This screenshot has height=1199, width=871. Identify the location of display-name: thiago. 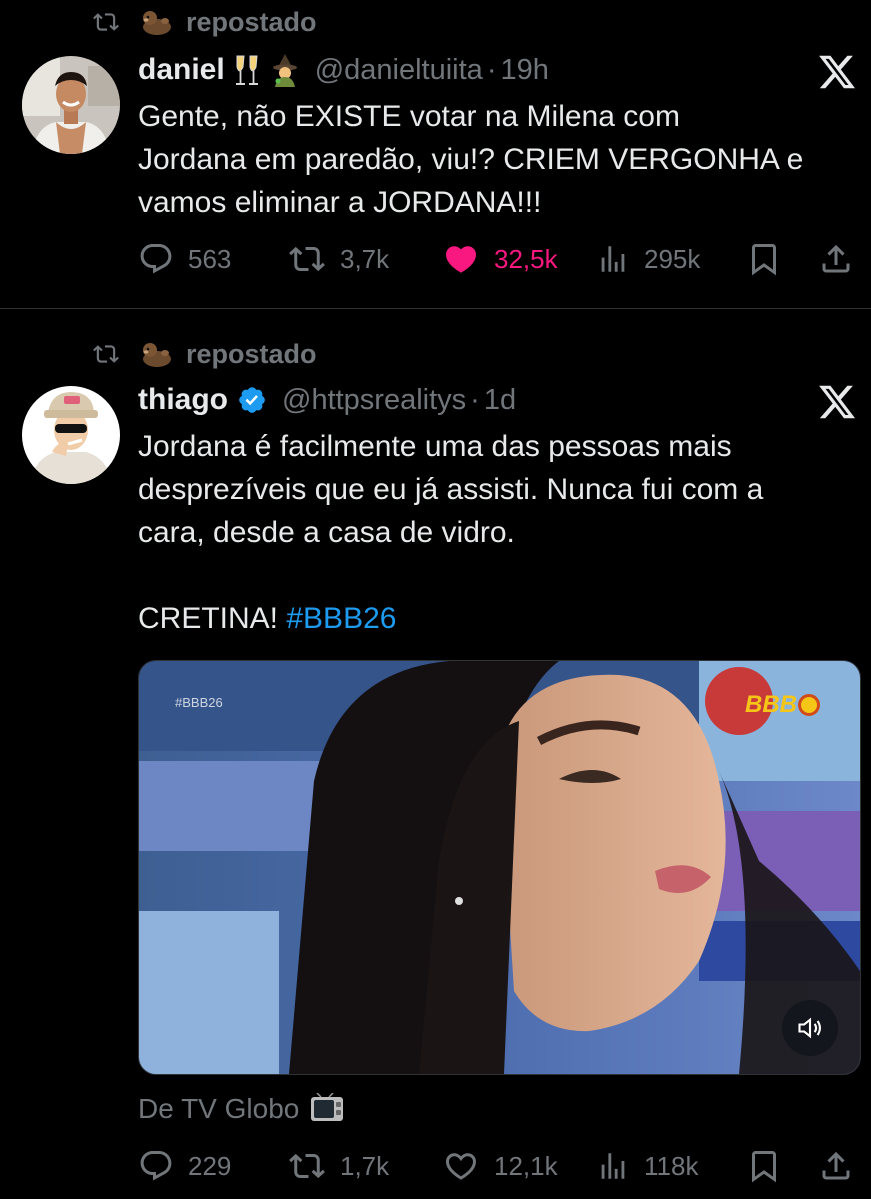
(183, 400).